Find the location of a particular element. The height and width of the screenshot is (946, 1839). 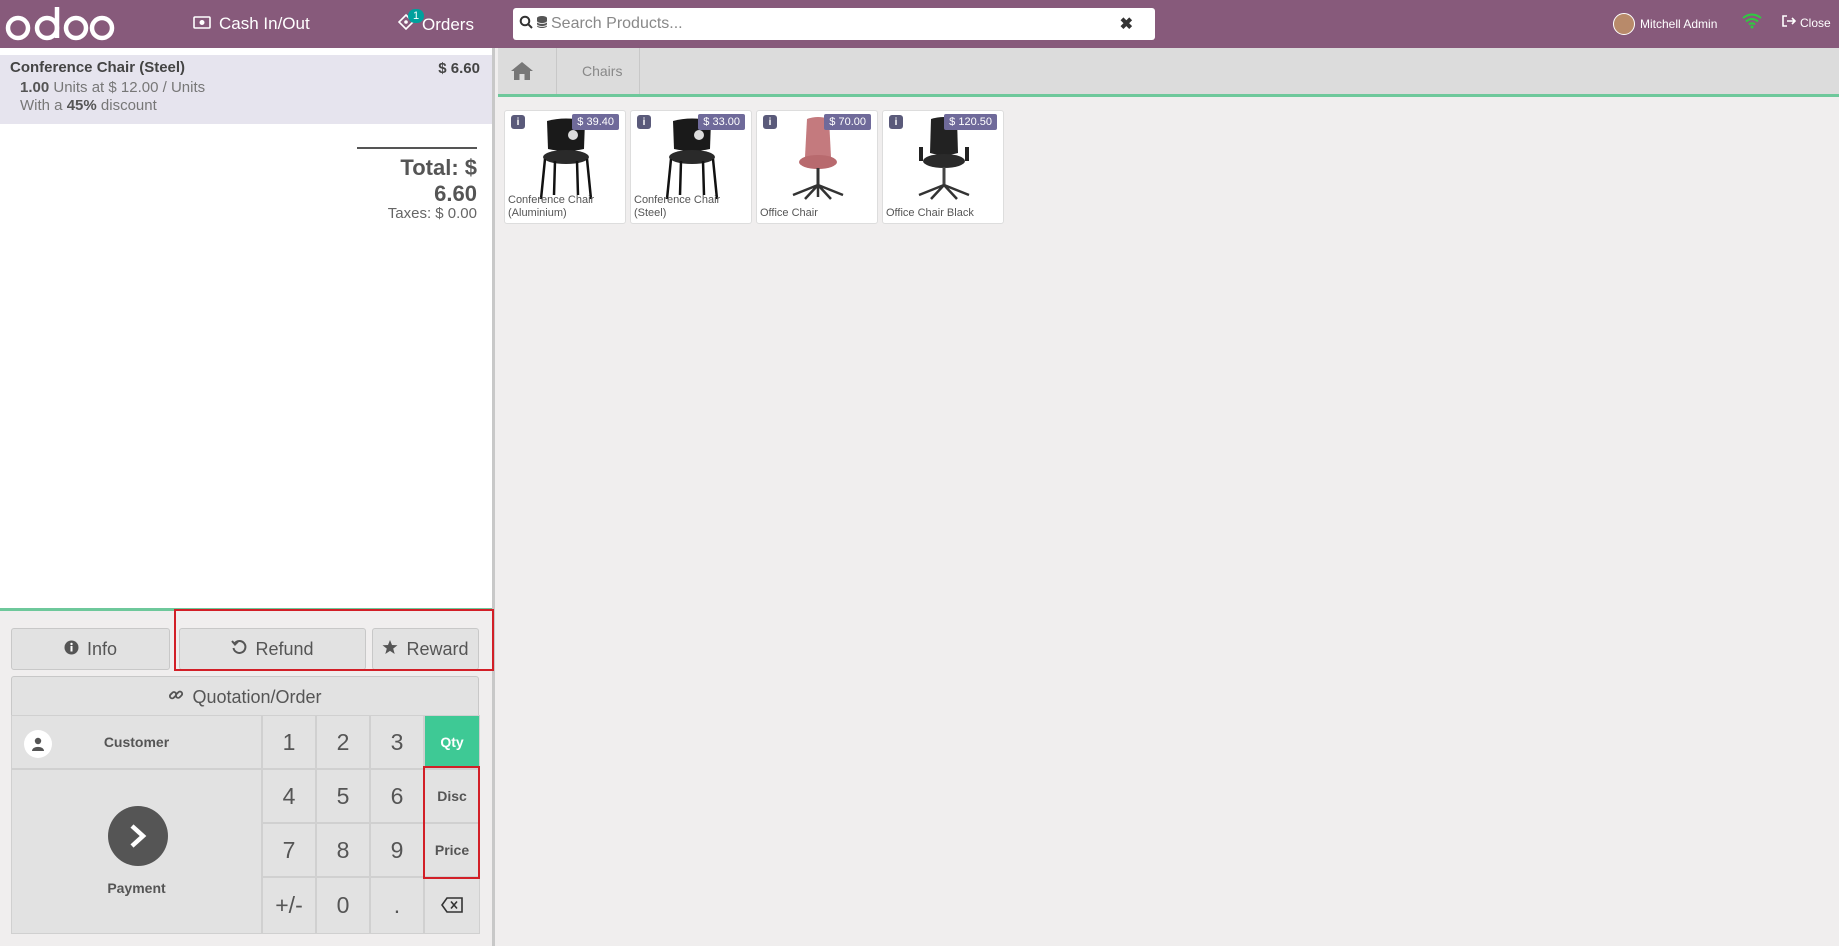

search-icon is located at coordinates (526, 24).